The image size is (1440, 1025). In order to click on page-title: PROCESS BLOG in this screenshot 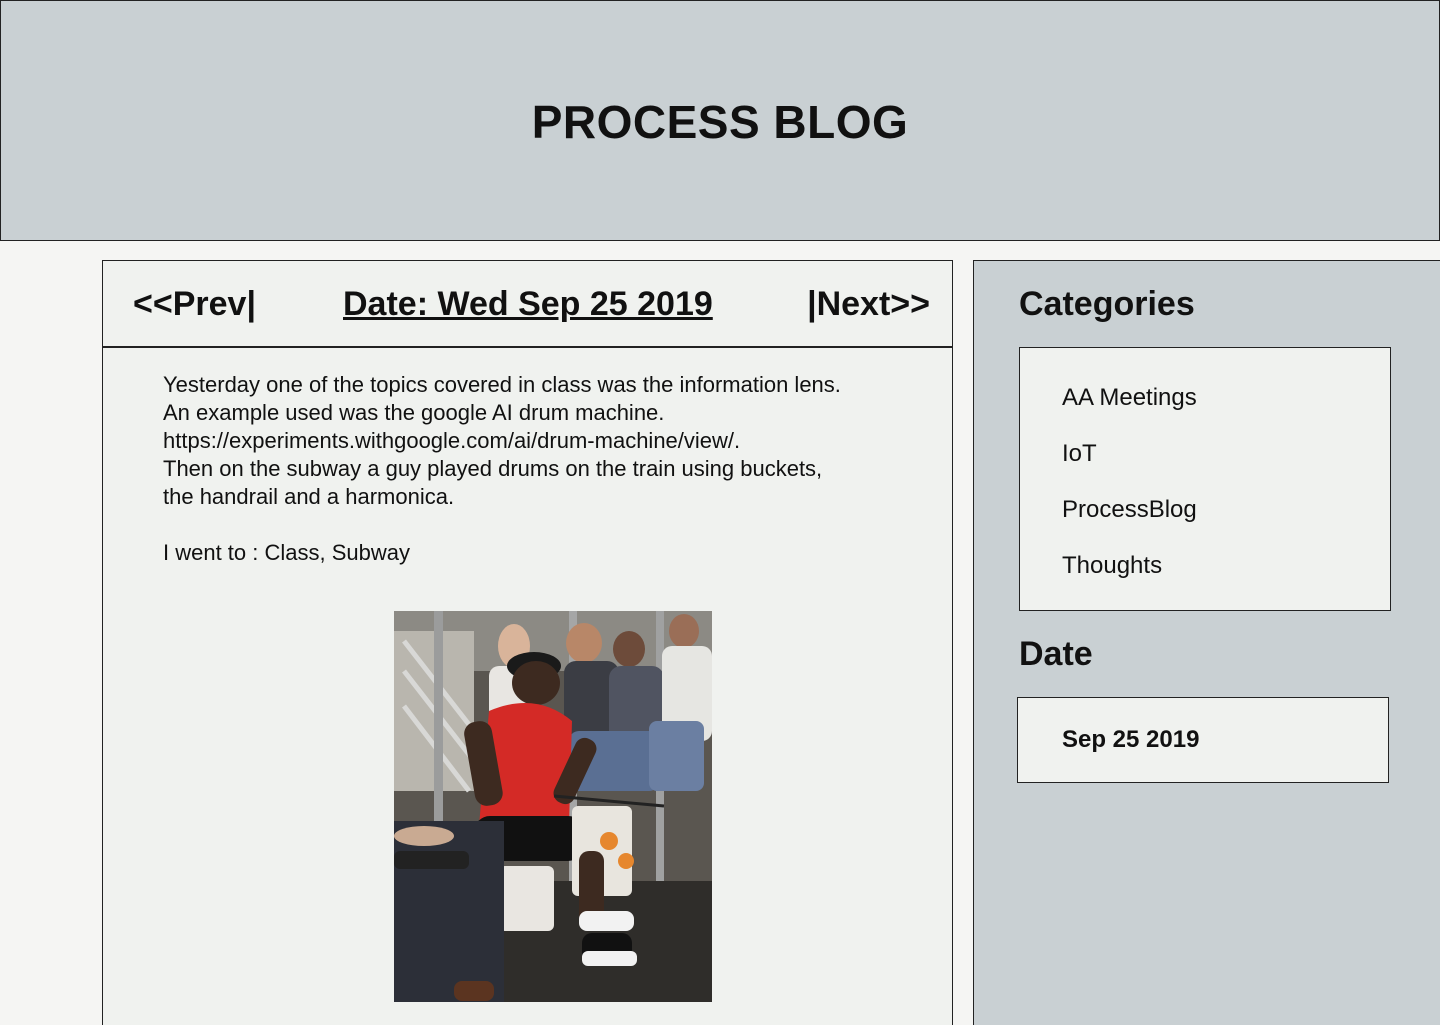, I will do `click(720, 122)`.